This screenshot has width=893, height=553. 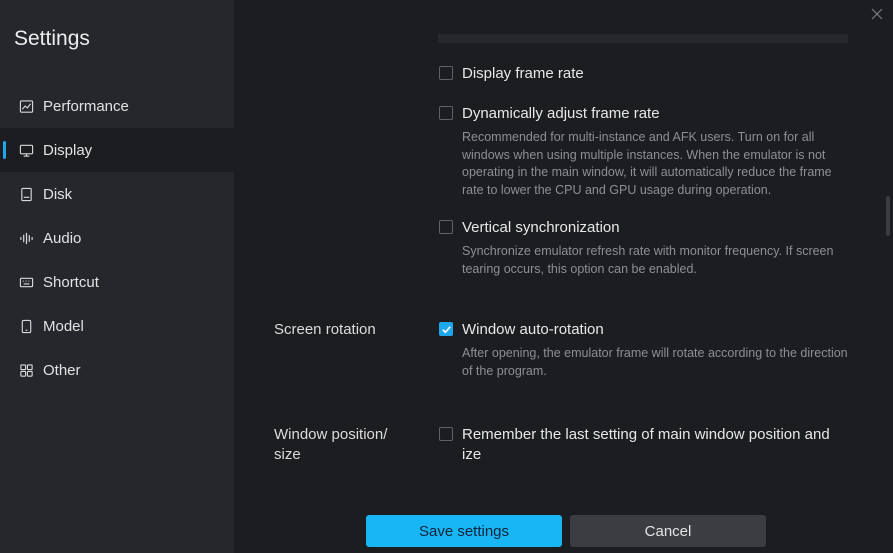 What do you see at coordinates (117, 282) in the screenshot?
I see `sidebar-item-shortcut: Shortcut` at bounding box center [117, 282].